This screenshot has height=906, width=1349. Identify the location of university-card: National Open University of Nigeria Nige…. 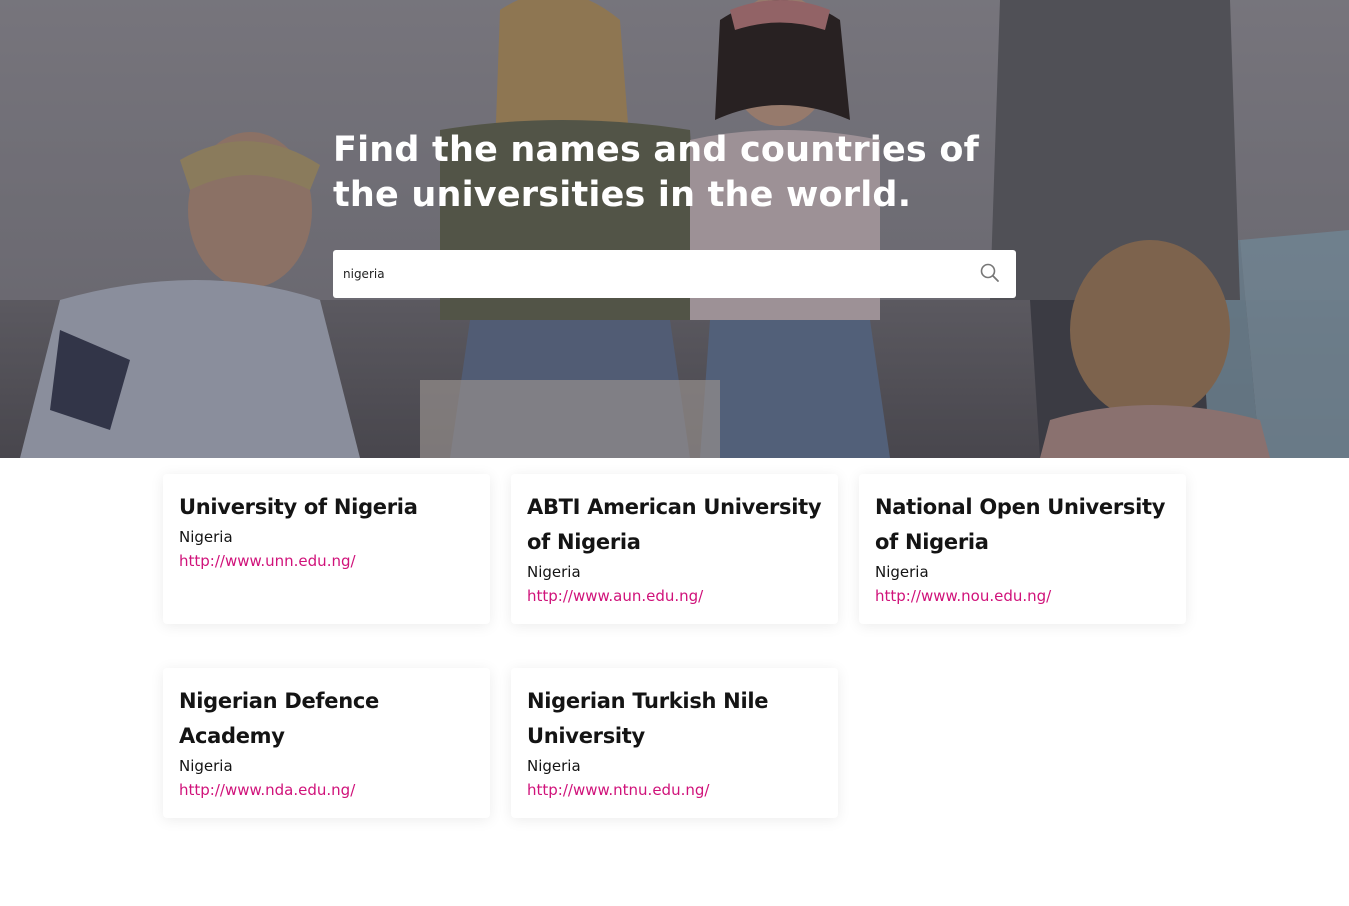
(1022, 549).